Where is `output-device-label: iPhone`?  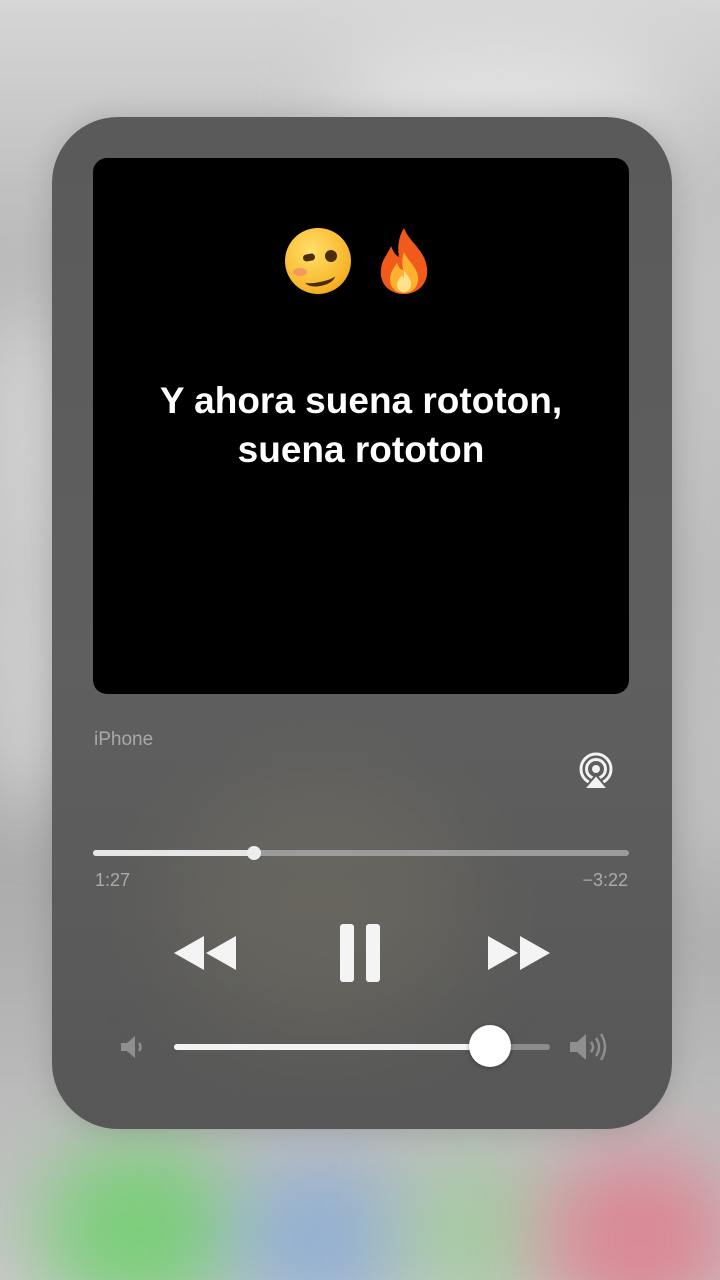 output-device-label: iPhone is located at coordinates (124, 739).